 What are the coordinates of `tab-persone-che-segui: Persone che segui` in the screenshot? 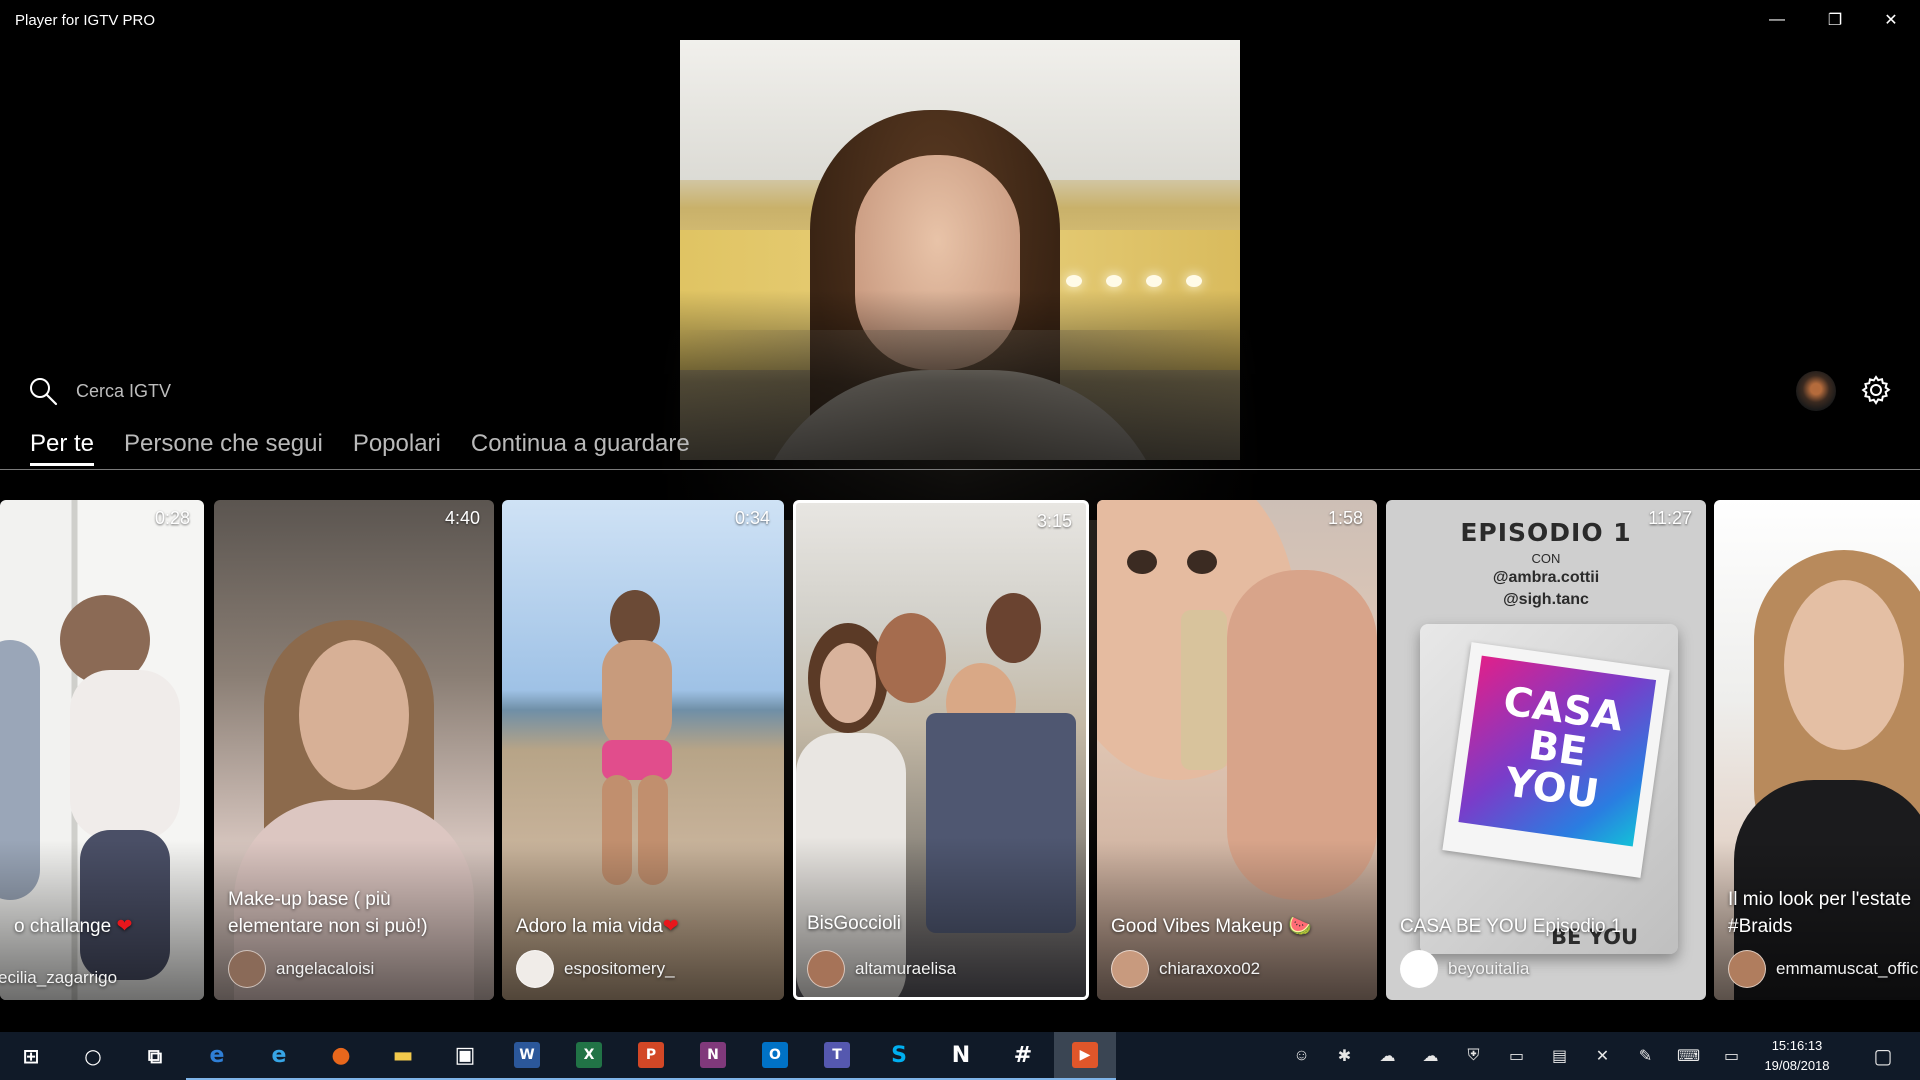 It's located at (223, 448).